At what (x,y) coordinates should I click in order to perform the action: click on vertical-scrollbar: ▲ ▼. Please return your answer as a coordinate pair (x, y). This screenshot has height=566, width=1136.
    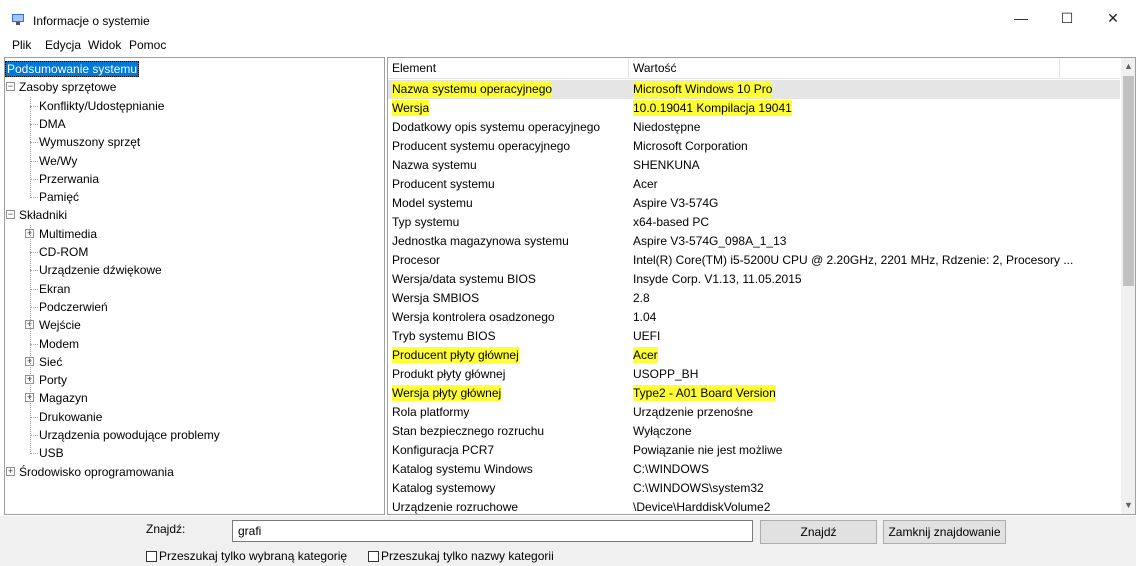
    Looking at the image, I should click on (1128, 286).